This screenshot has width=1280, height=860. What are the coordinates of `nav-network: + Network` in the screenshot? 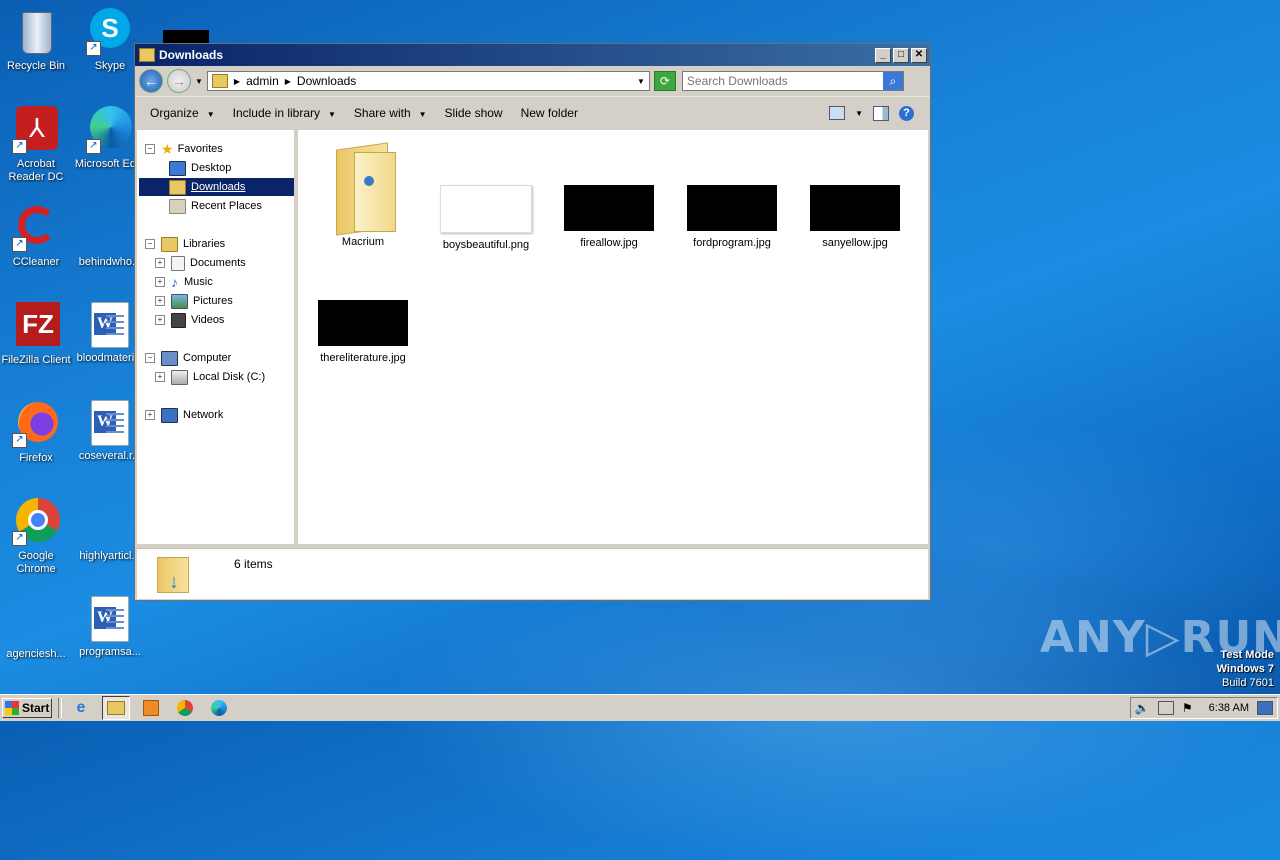 It's located at (184, 415).